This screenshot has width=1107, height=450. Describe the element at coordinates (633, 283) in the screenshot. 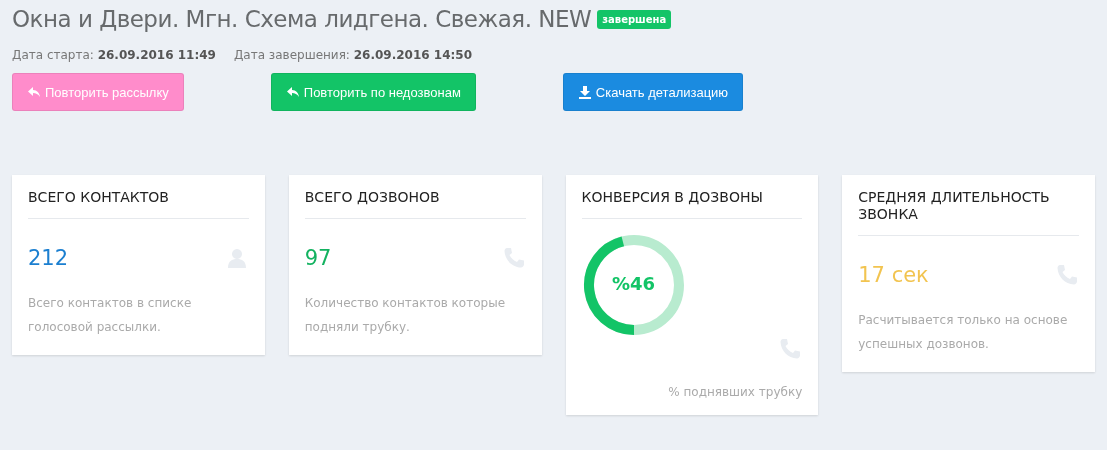

I see `donut-value: %46` at that location.